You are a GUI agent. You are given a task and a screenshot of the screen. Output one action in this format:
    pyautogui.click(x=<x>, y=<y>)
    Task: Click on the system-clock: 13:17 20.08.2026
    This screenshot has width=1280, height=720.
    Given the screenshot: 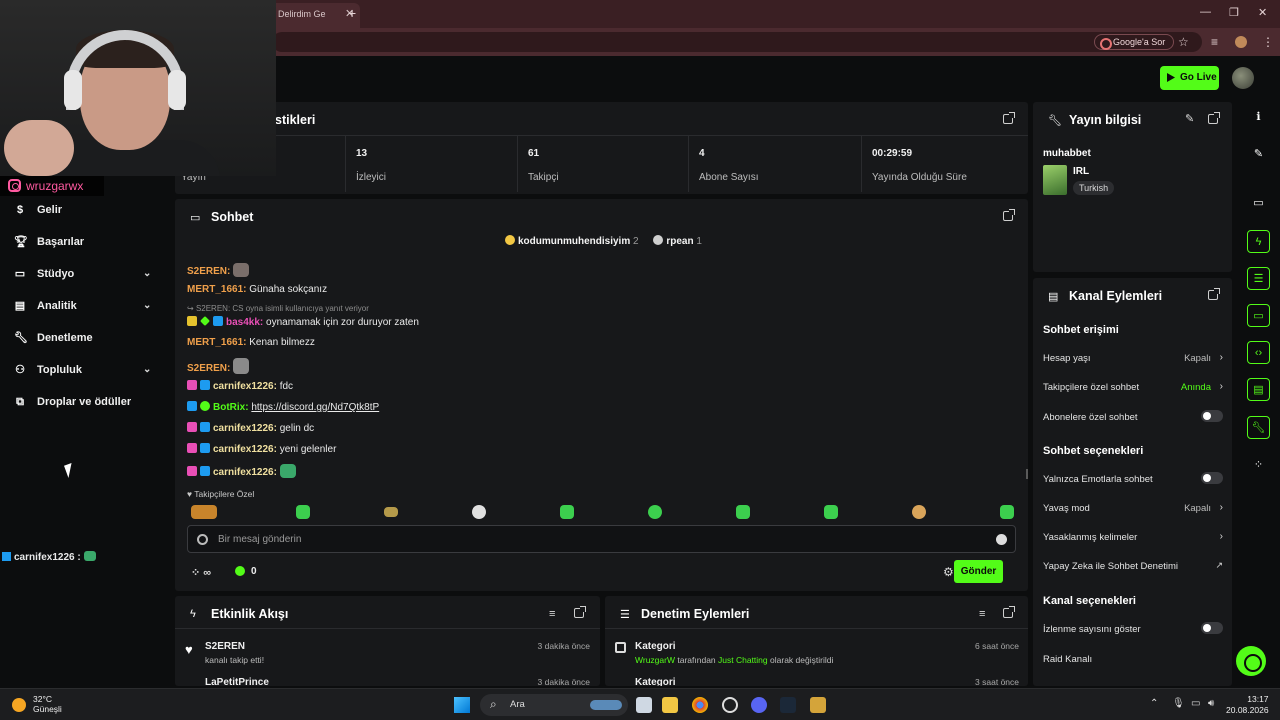 What is the action you would take?
    pyautogui.click(x=1247, y=705)
    